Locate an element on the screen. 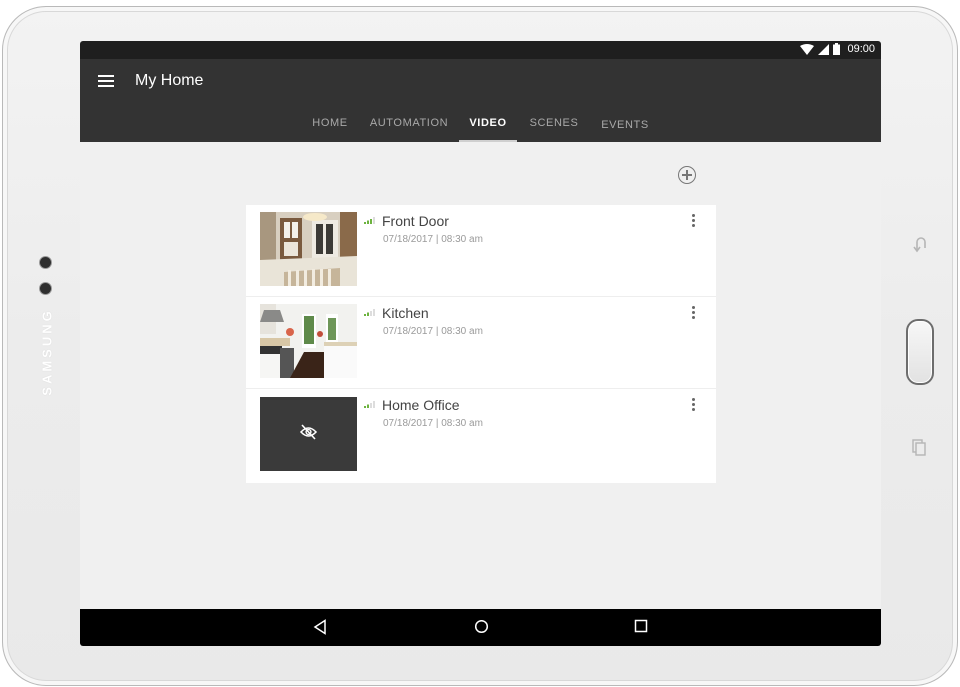 This screenshot has height=687, width=960. camera-name: Kitchen is located at coordinates (405, 313).